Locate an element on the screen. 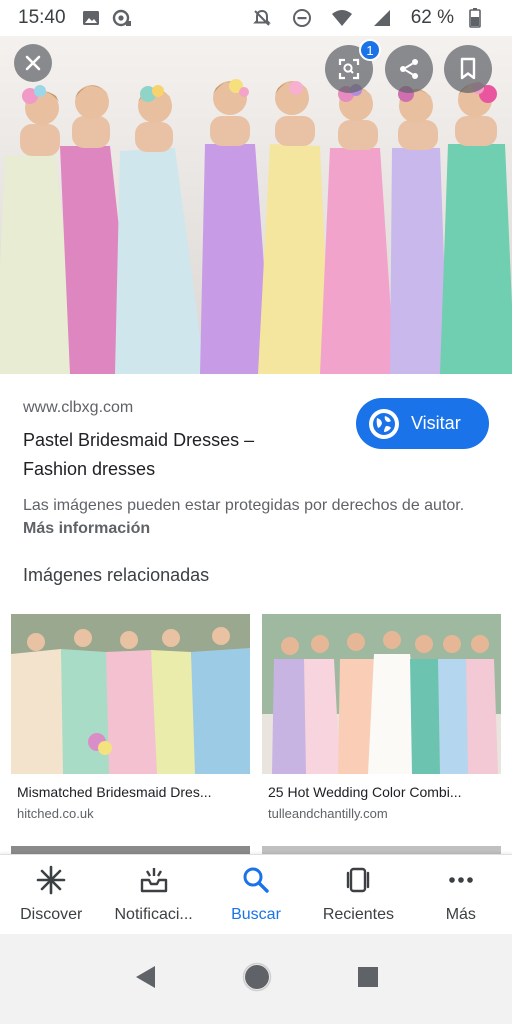 The image size is (512, 1024). system-navigation-bar is located at coordinates (256, 979).